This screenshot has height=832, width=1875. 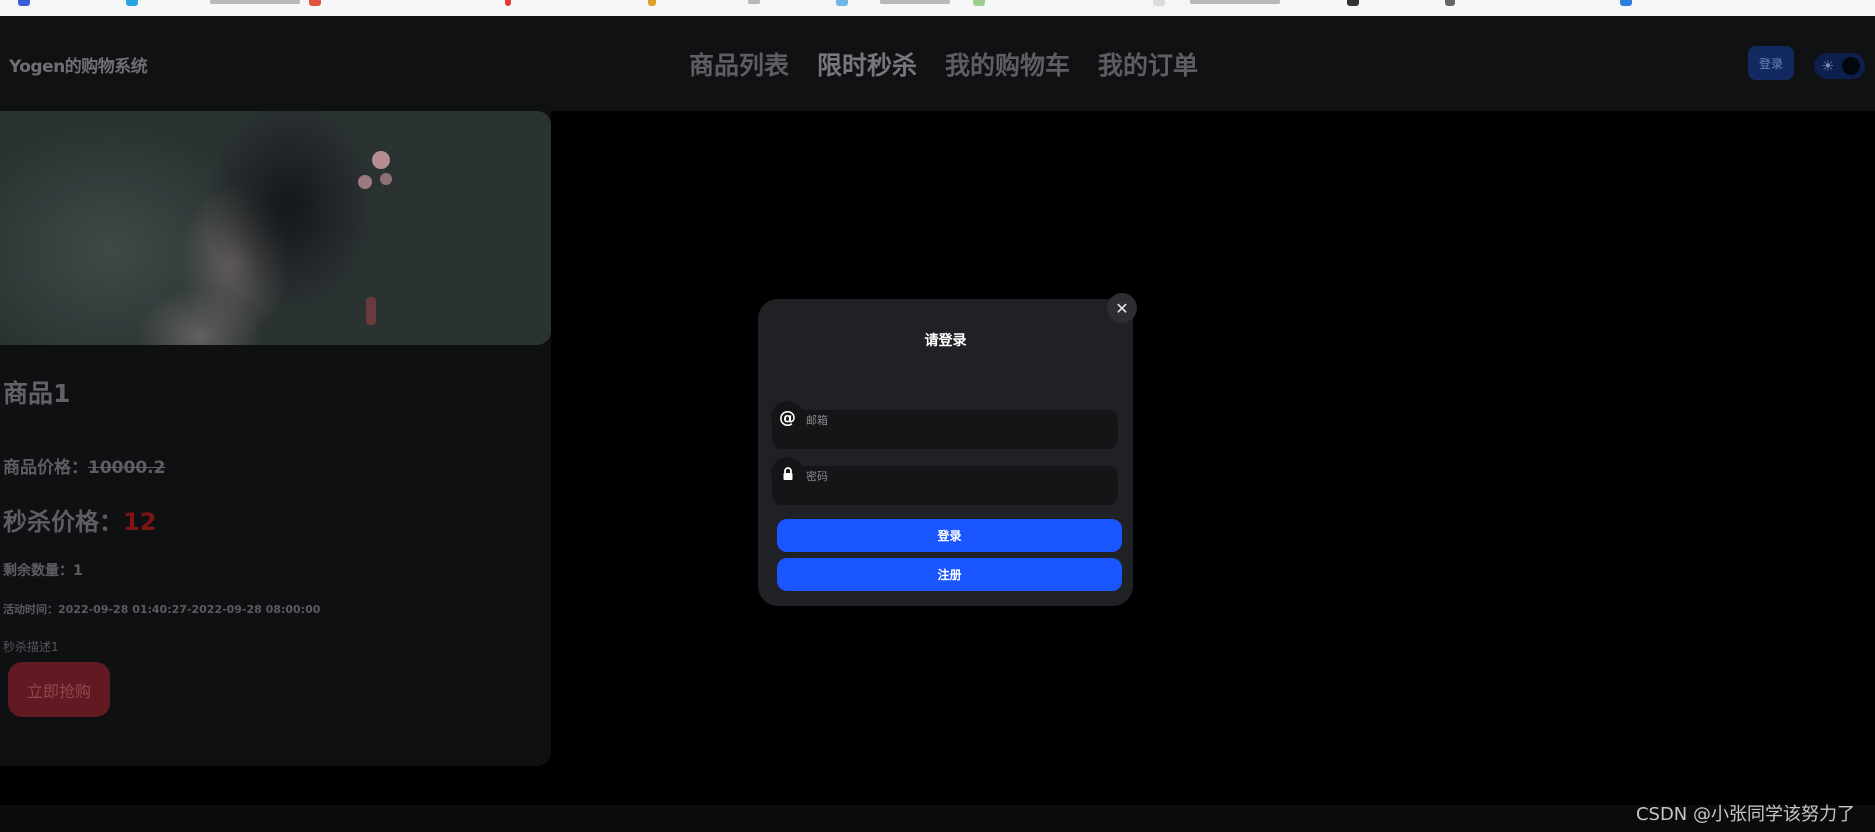 I want to click on site-brand: Yogen的购物系统, so click(x=78, y=64).